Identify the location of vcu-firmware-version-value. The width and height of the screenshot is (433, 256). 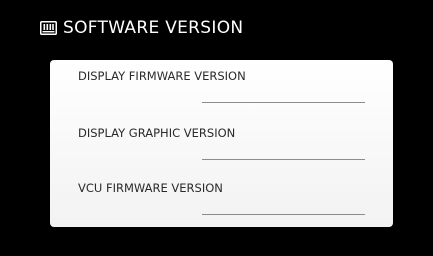
(283, 208).